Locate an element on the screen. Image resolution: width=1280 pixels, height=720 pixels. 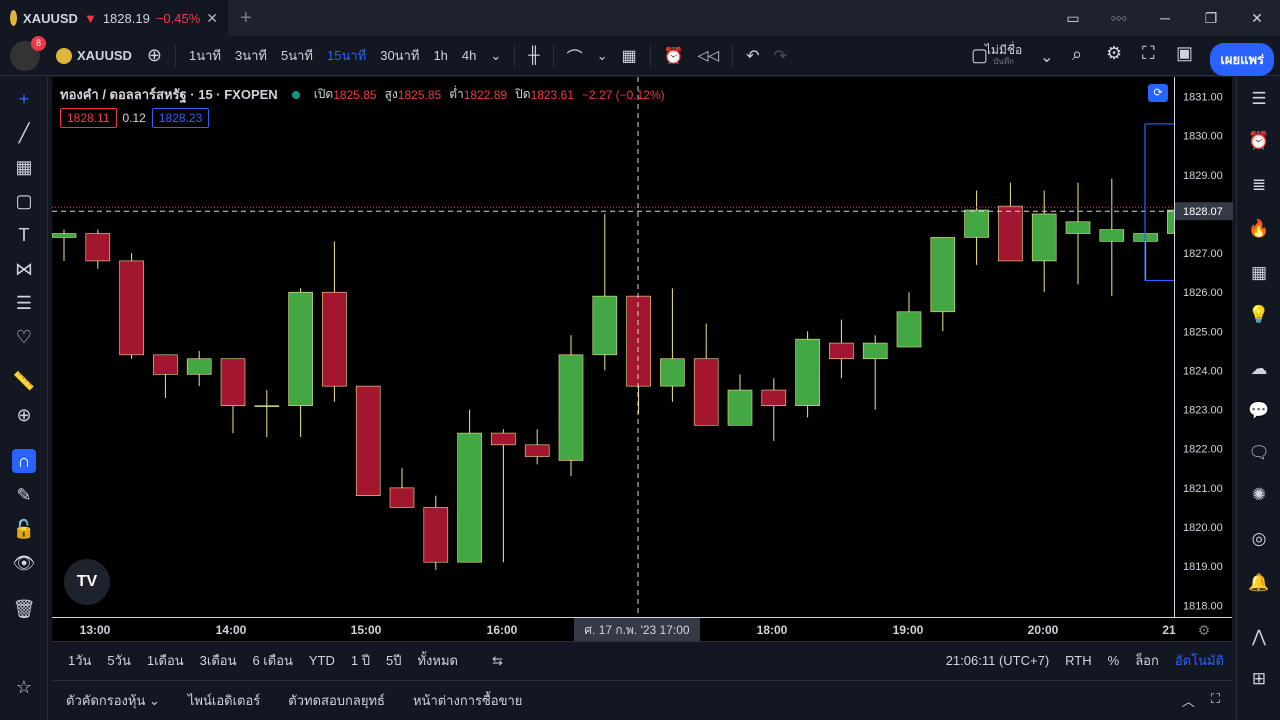
sell-button: 1828.11 is located at coordinates (88, 118).